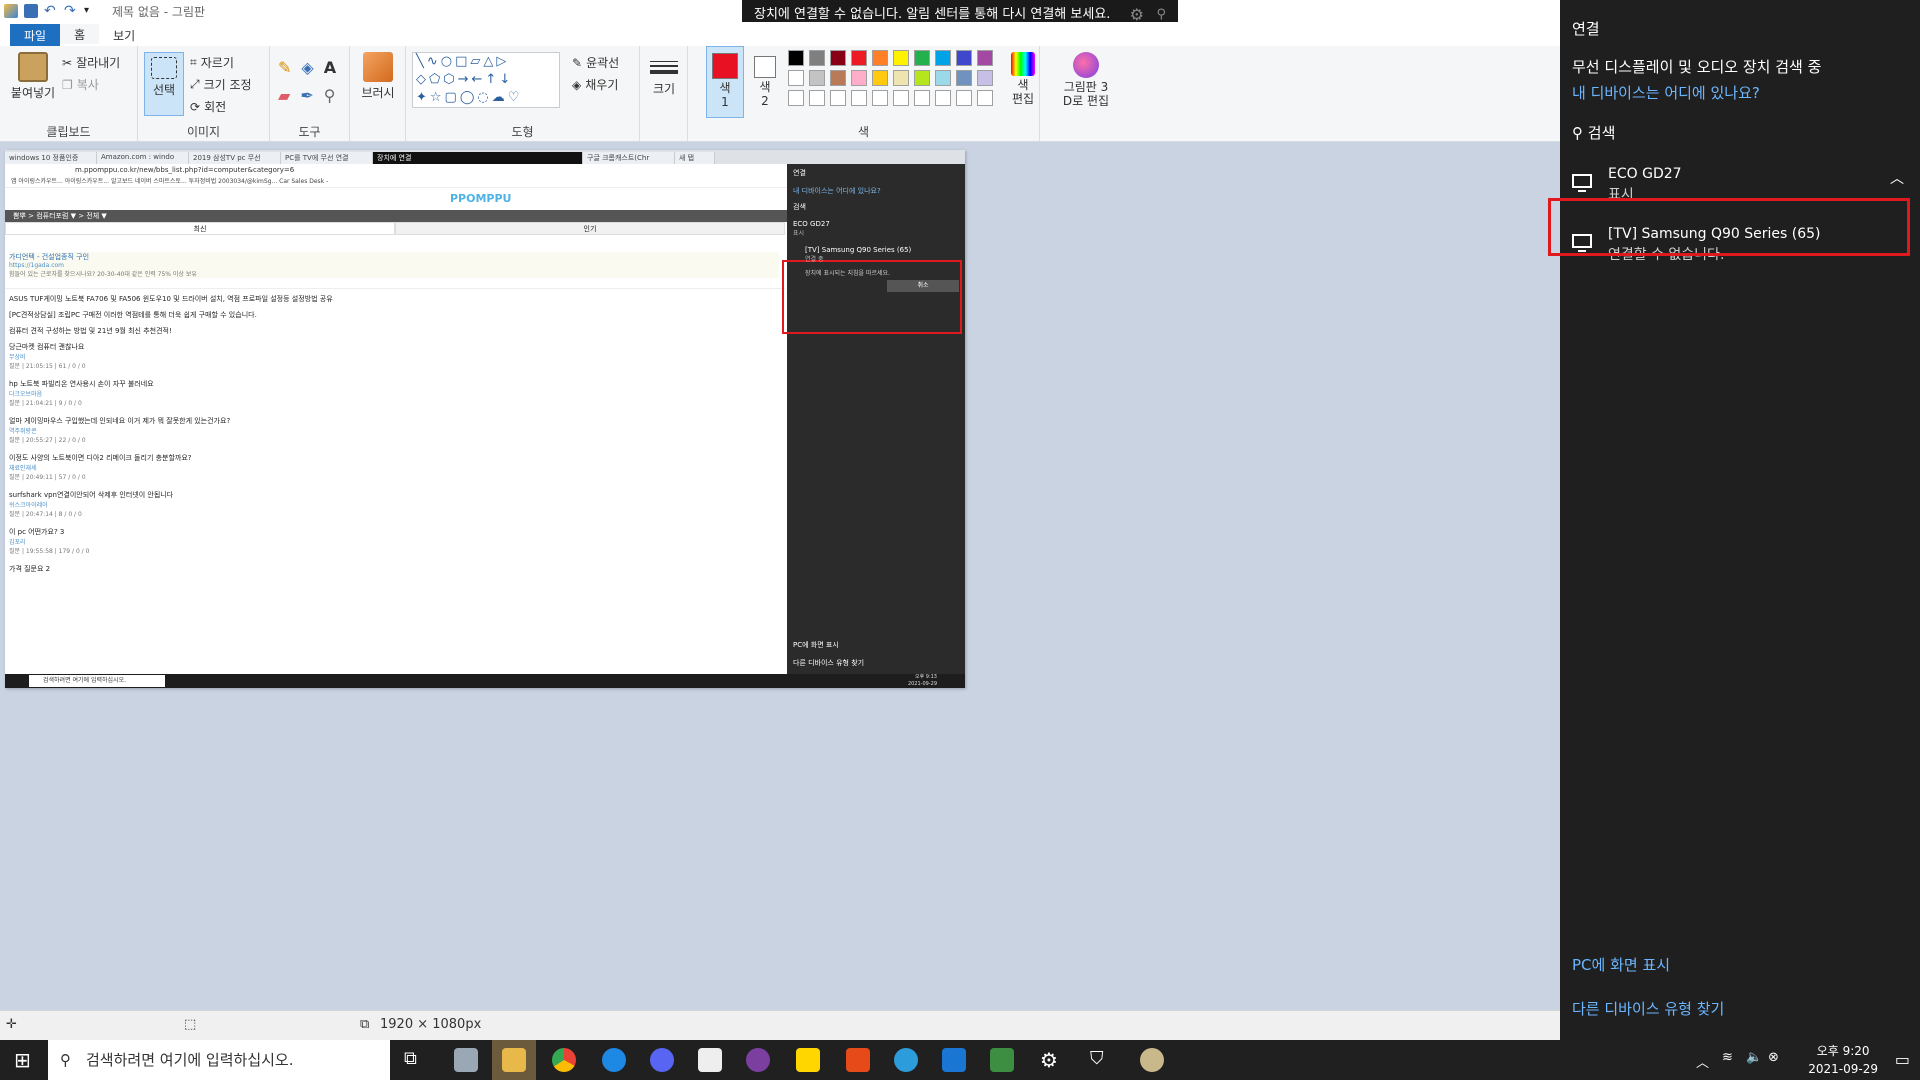 The width and height of the screenshot is (1920, 1080). What do you see at coordinates (758, 1060) in the screenshot?
I see `media-icon` at bounding box center [758, 1060].